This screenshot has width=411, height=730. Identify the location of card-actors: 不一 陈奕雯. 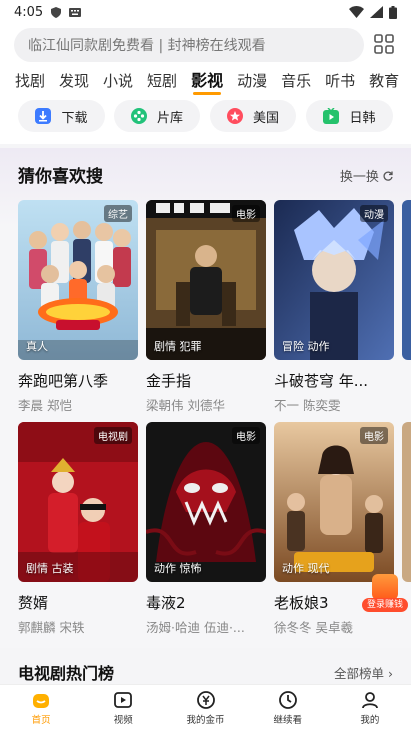
(307, 405).